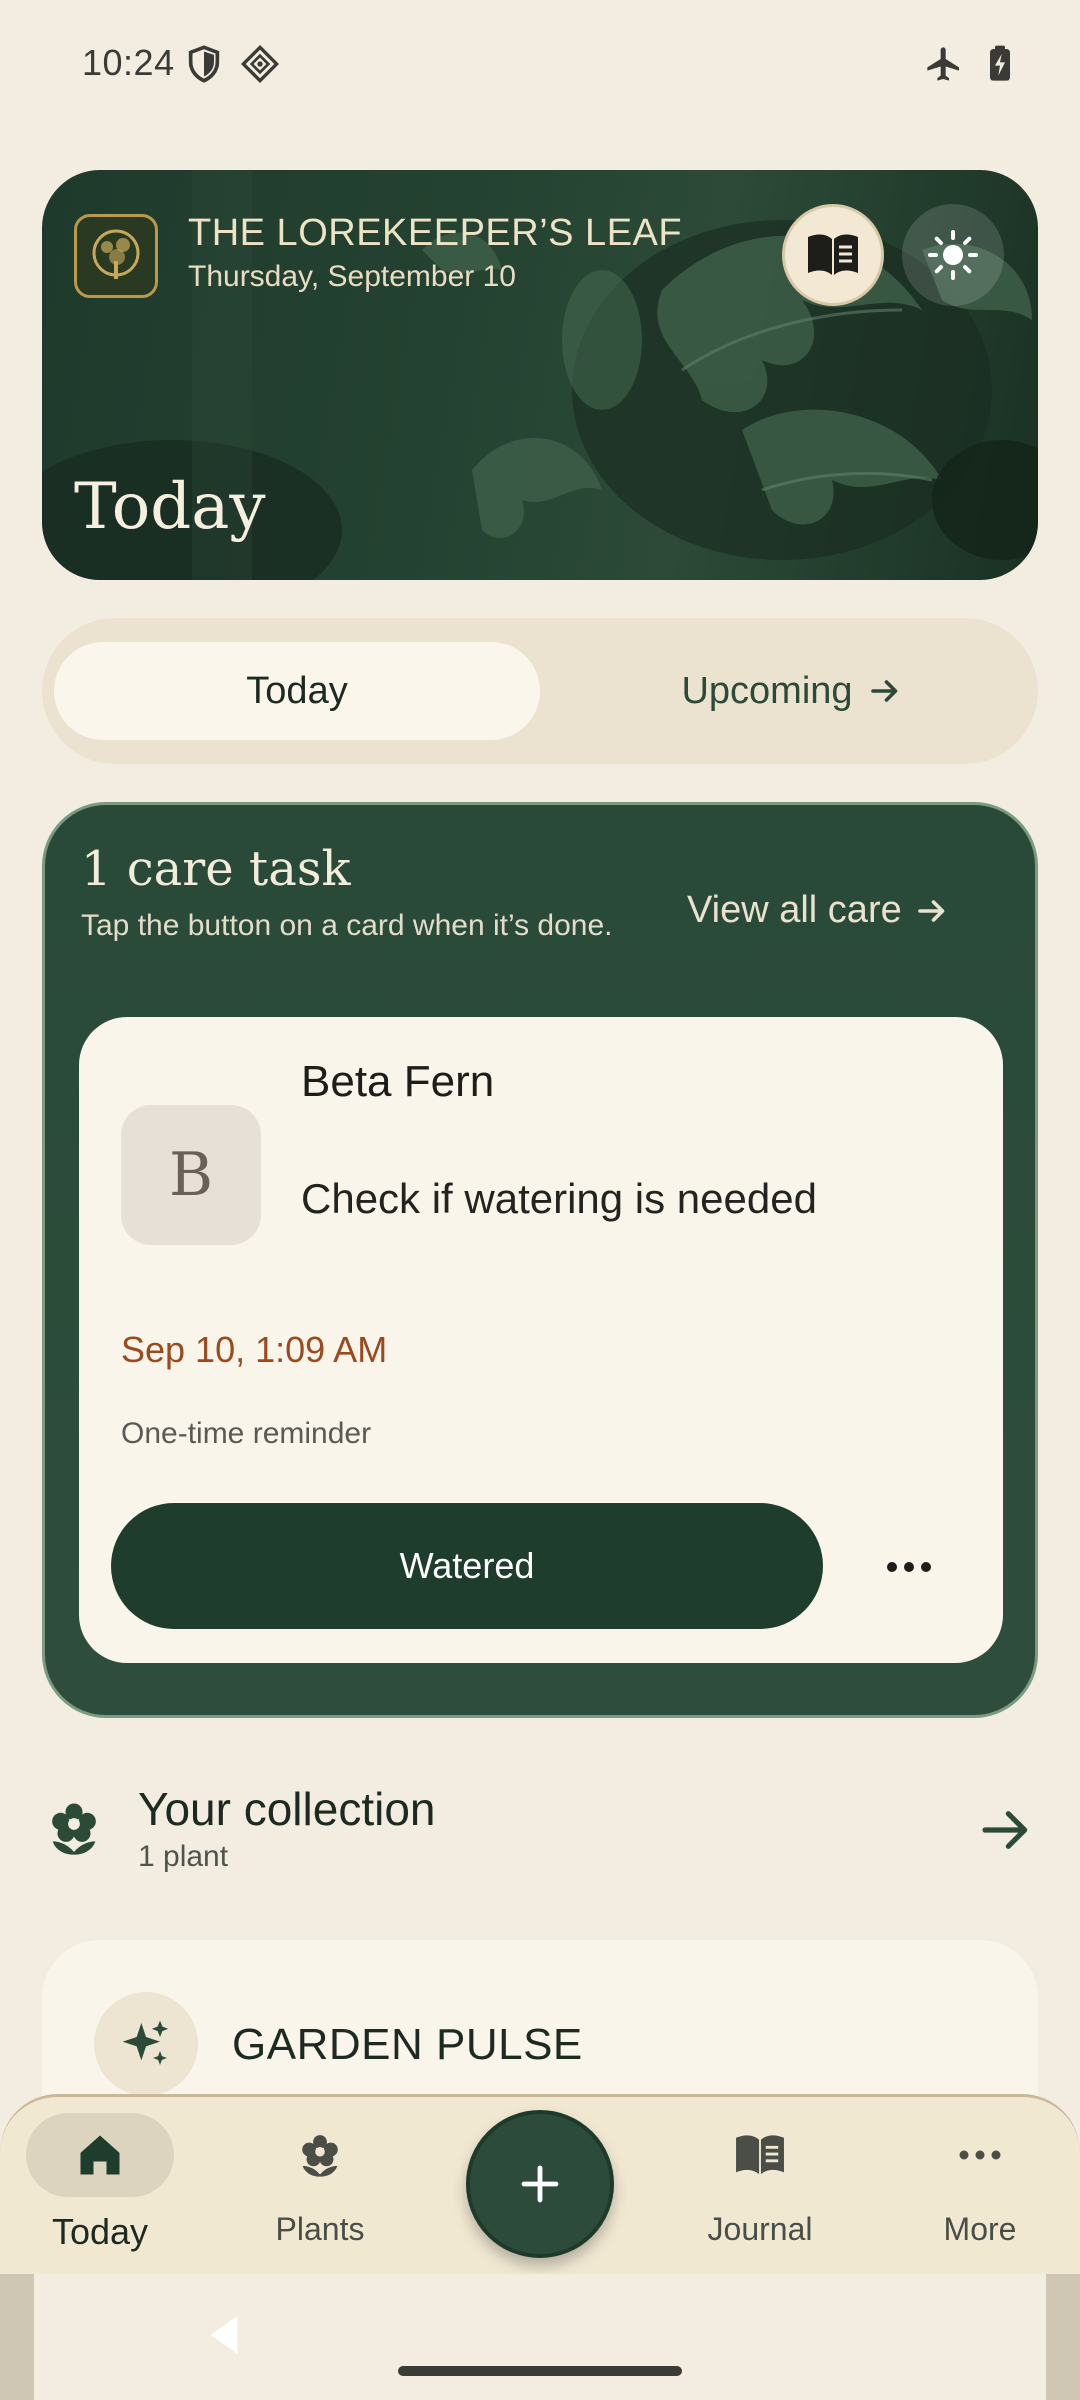 This screenshot has width=1080, height=2400. What do you see at coordinates (980, 2229) in the screenshot?
I see `nav-more-label: More` at bounding box center [980, 2229].